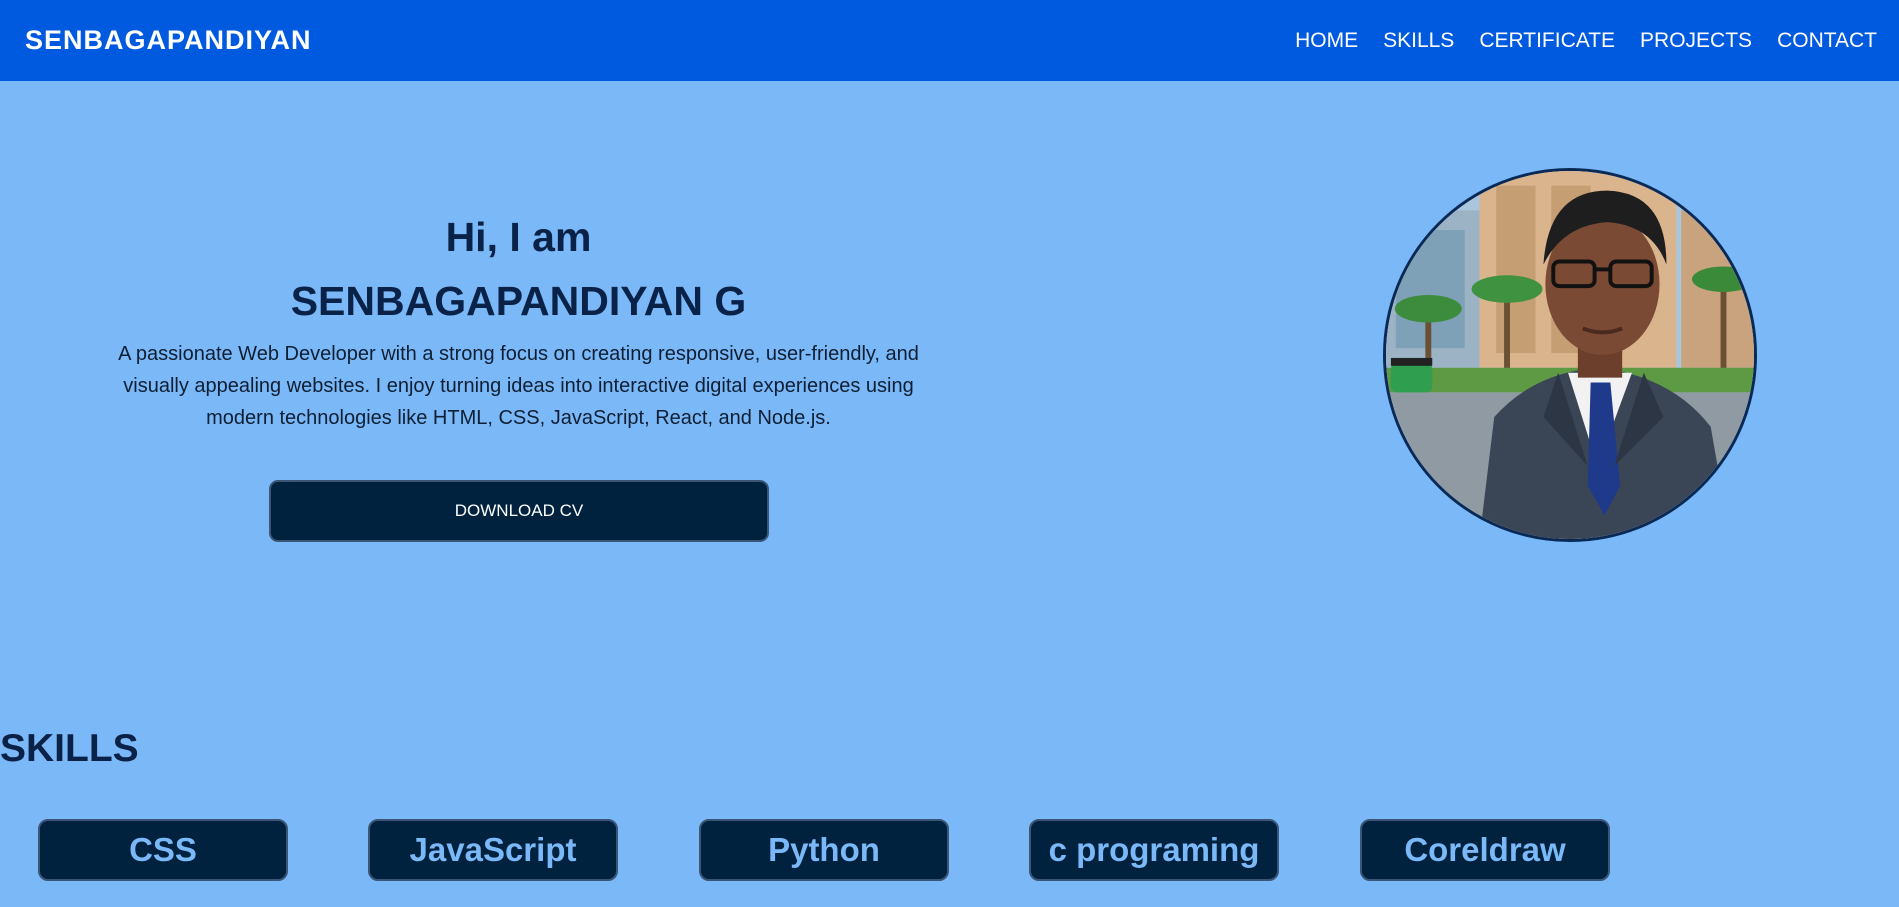 This screenshot has width=1899, height=907. I want to click on nav-link-projects: PROJECTS, so click(1696, 41).